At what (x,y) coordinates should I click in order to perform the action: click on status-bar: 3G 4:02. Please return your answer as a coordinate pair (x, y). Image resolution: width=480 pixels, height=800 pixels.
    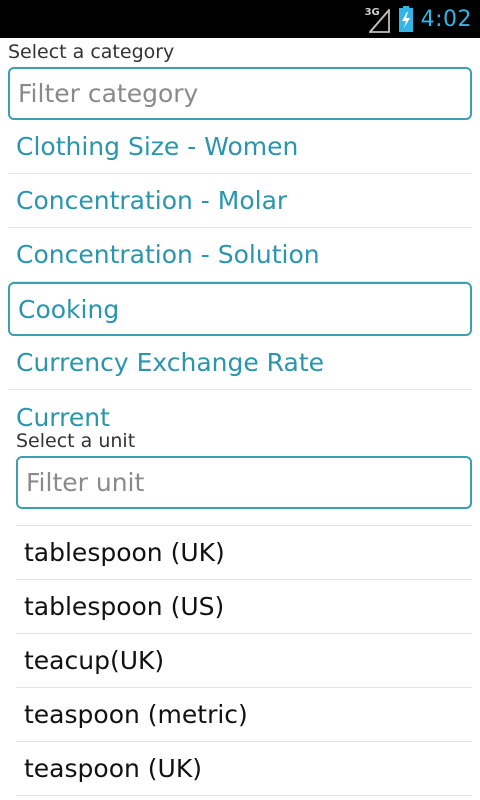
    Looking at the image, I should click on (240, 19).